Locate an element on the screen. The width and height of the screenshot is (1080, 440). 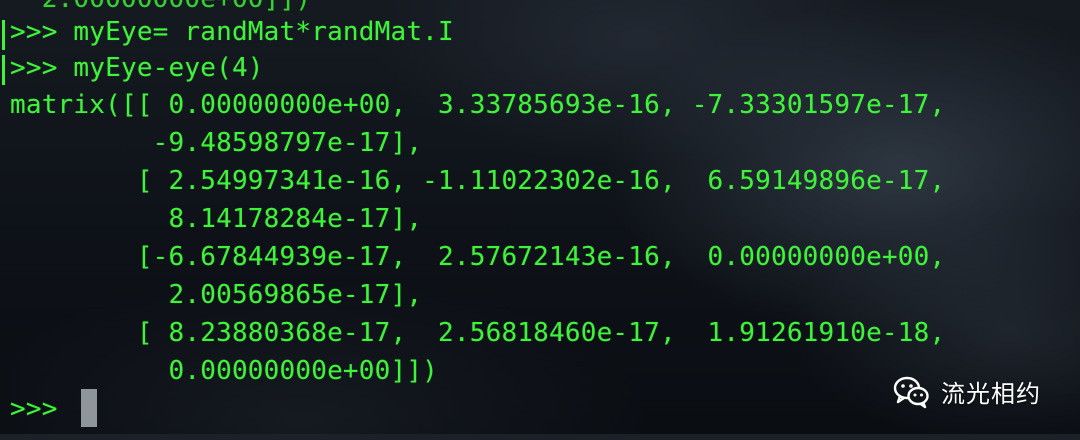
terminal-output-line: -9.48598797e-17], is located at coordinates (216, 143).